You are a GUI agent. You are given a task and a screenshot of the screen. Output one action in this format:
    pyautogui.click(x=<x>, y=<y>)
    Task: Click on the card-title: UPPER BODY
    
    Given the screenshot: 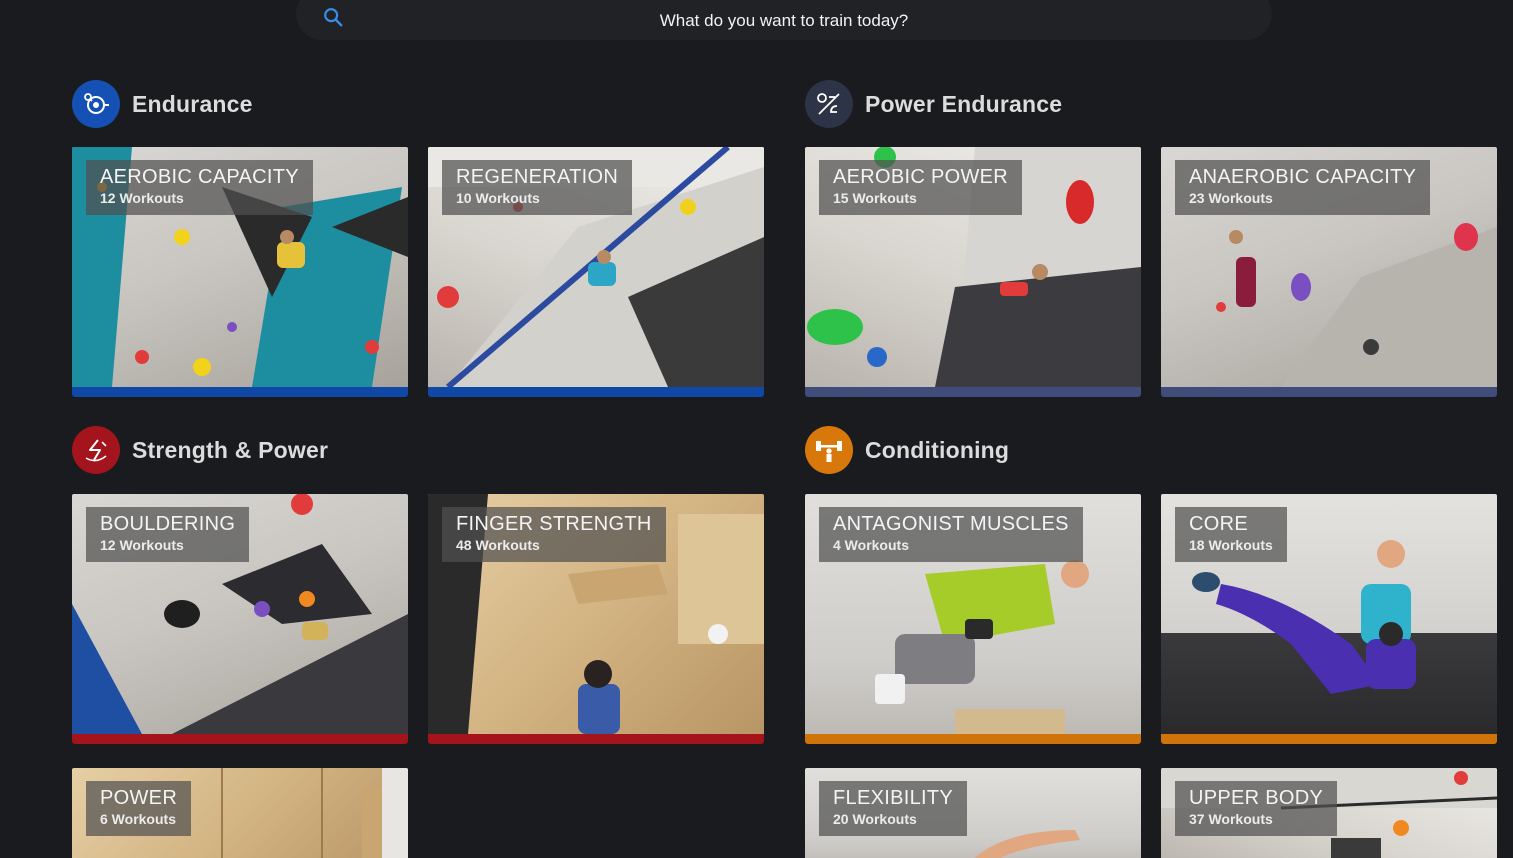 What is the action you would take?
    pyautogui.click(x=1256, y=798)
    